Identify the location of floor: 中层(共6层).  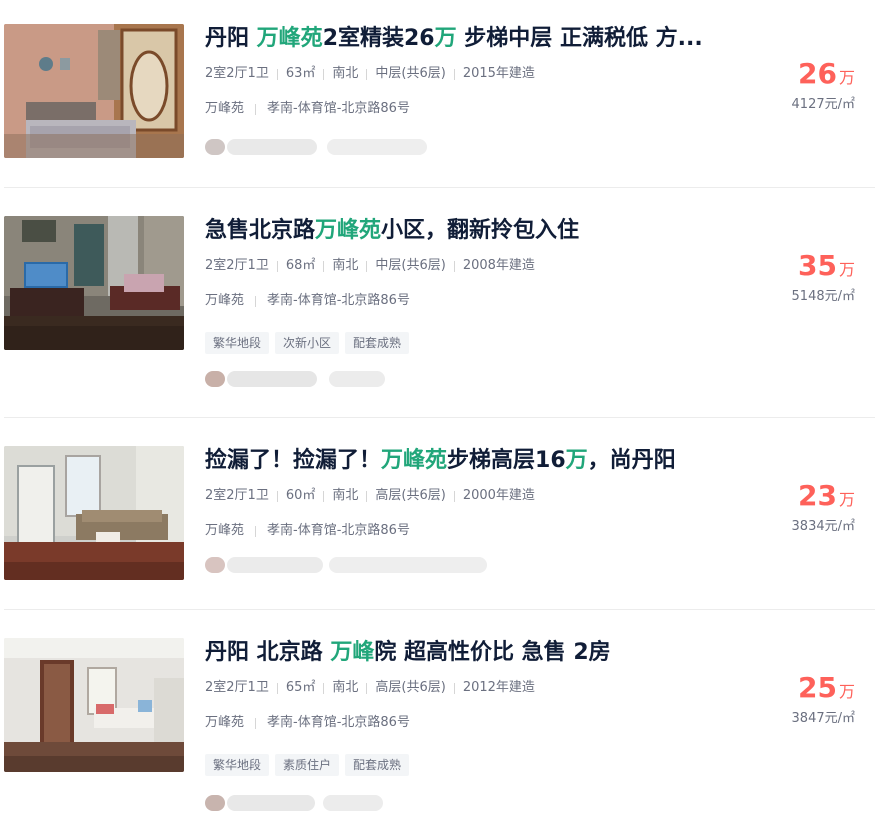
(410, 265).